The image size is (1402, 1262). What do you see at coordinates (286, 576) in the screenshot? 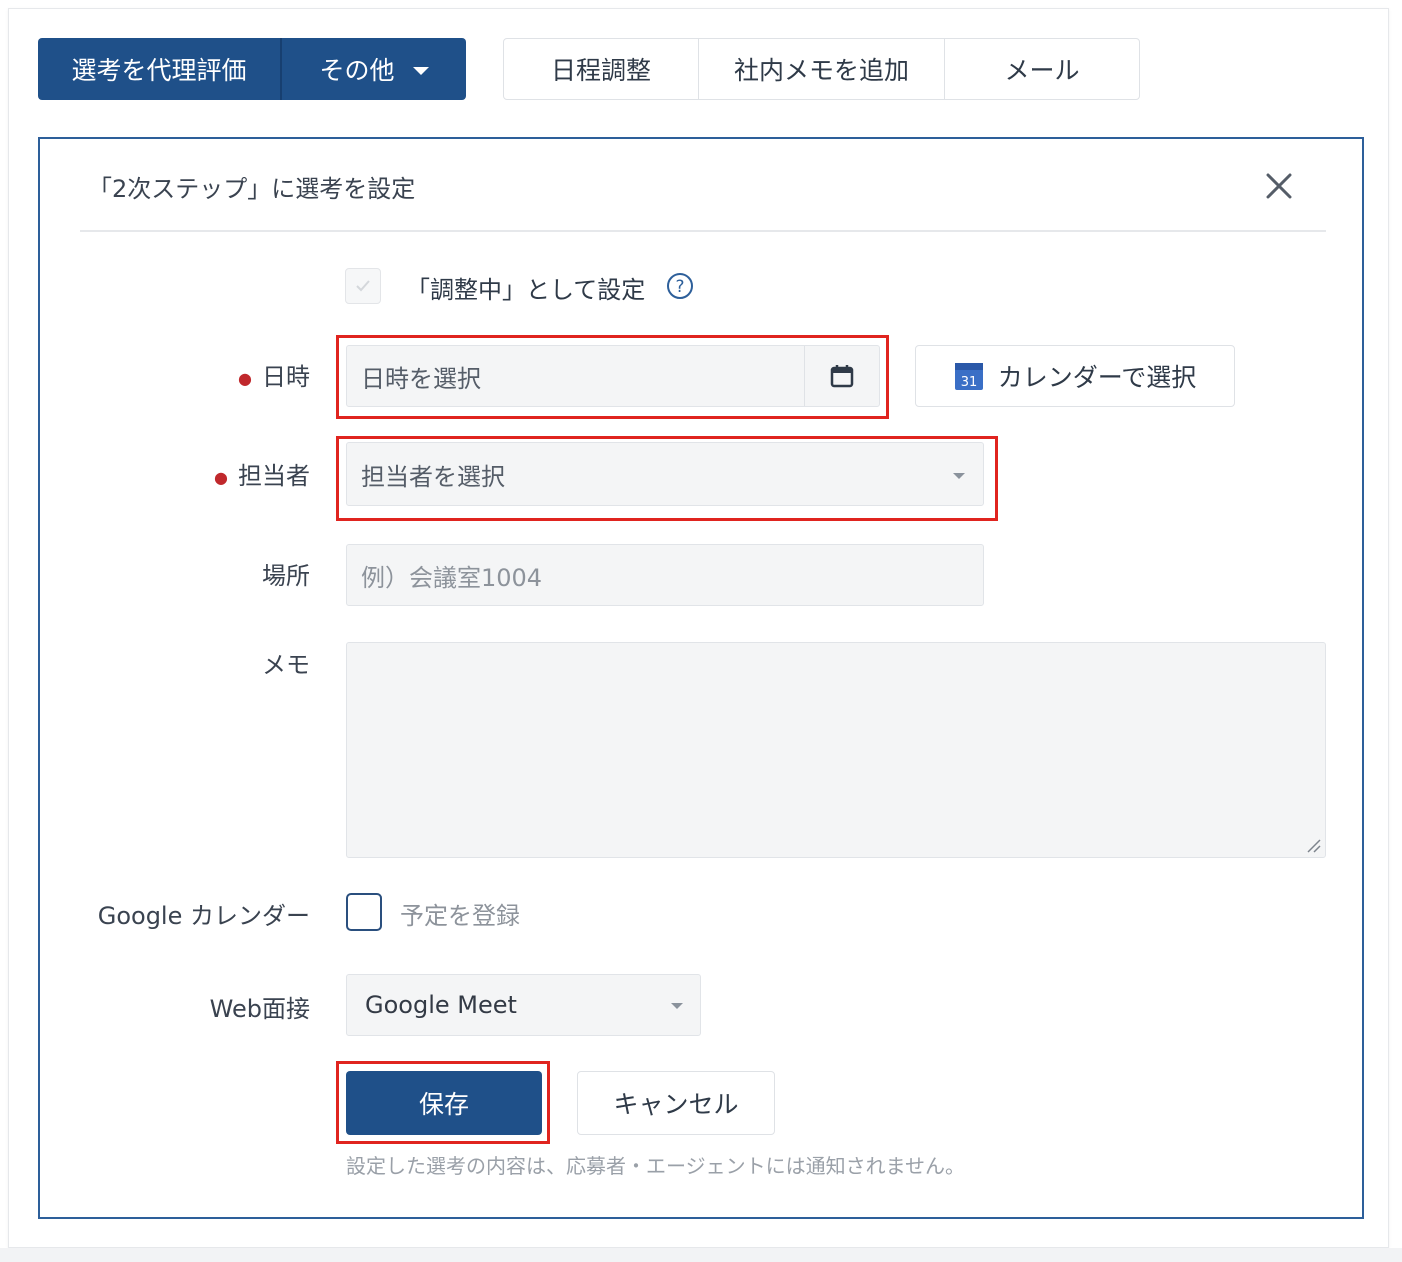
I see `place-label: 場所` at bounding box center [286, 576].